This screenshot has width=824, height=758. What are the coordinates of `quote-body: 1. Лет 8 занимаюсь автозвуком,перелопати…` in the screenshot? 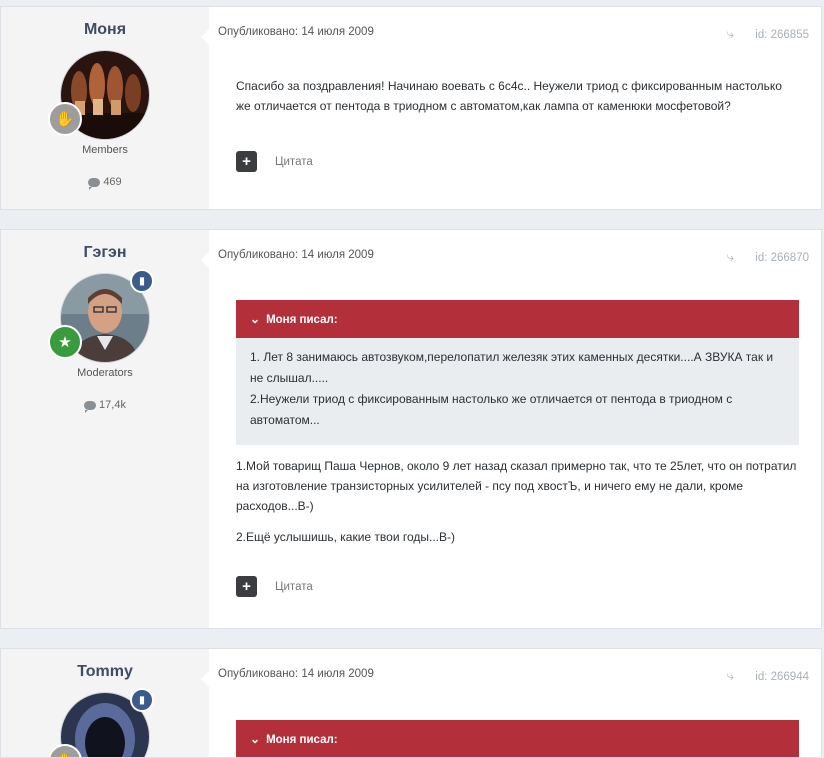 It's located at (517, 391).